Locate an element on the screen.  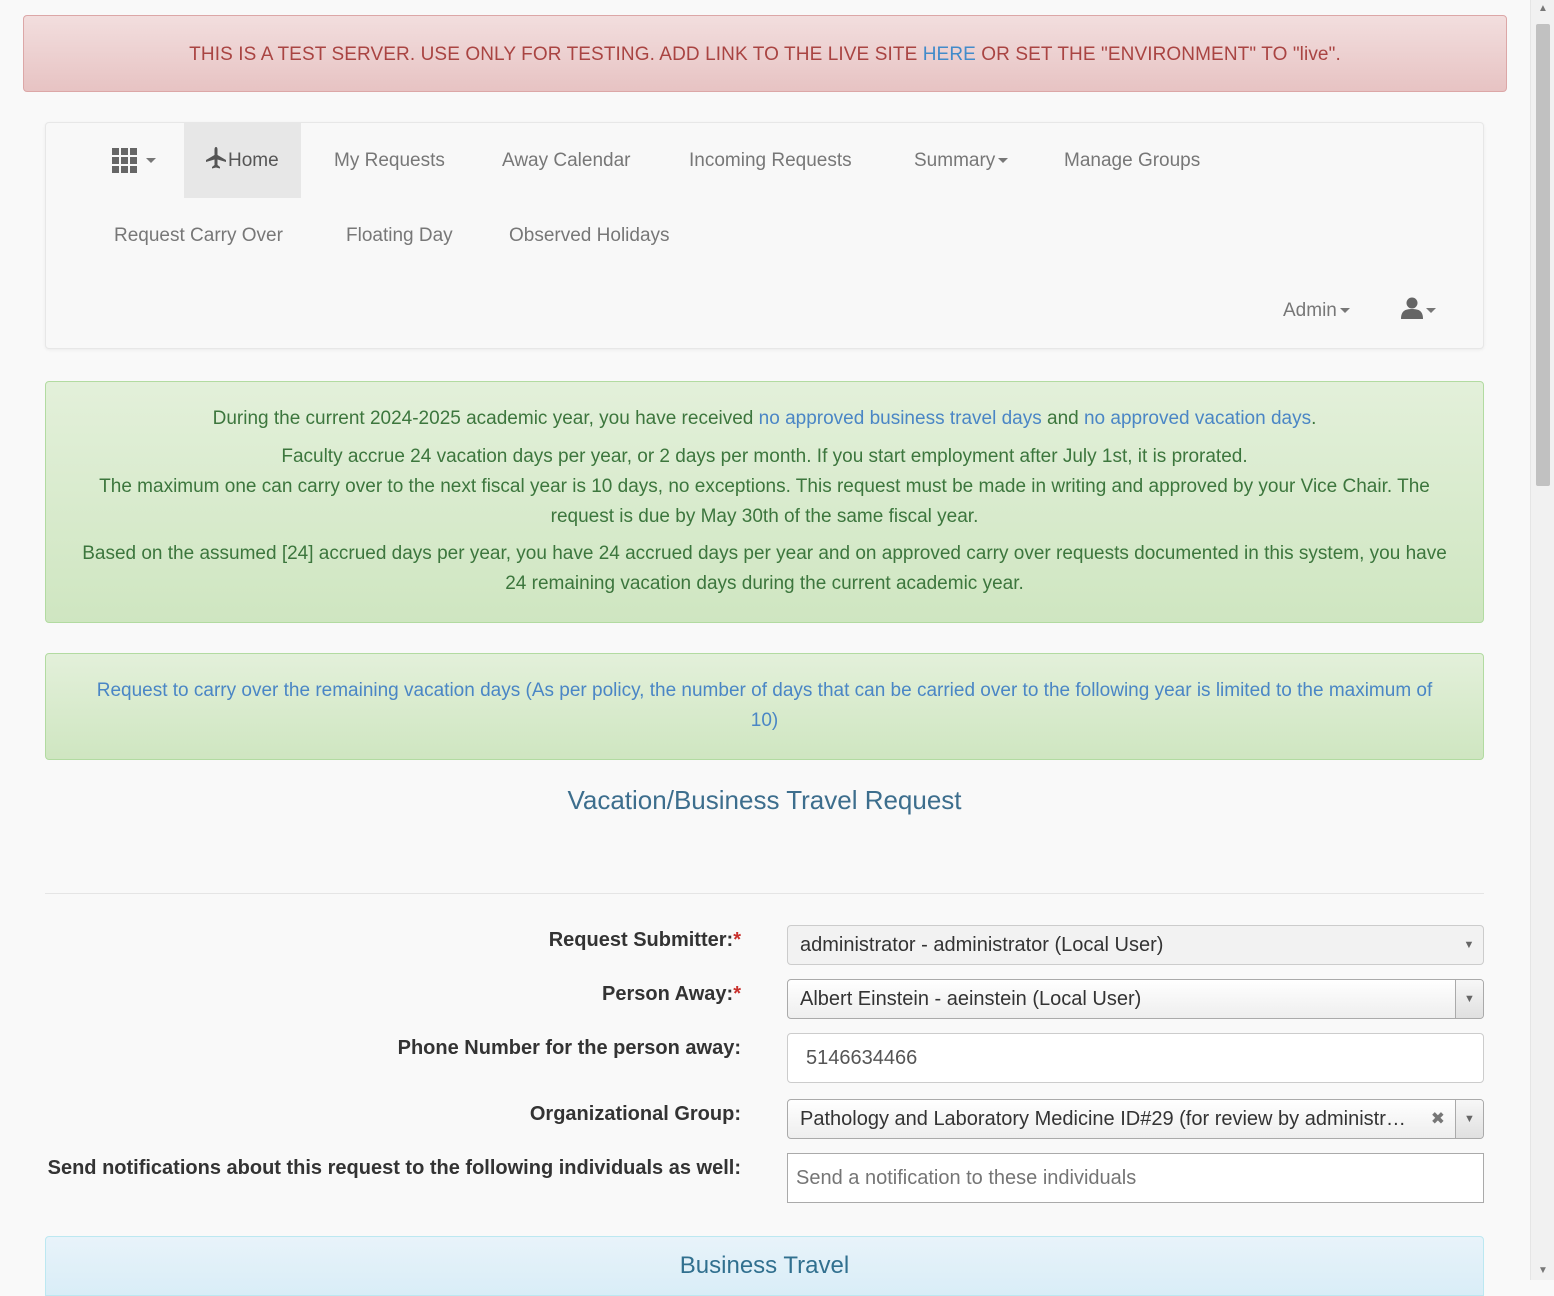
business-travel-days-link: no approved business travel days is located at coordinates (900, 418).